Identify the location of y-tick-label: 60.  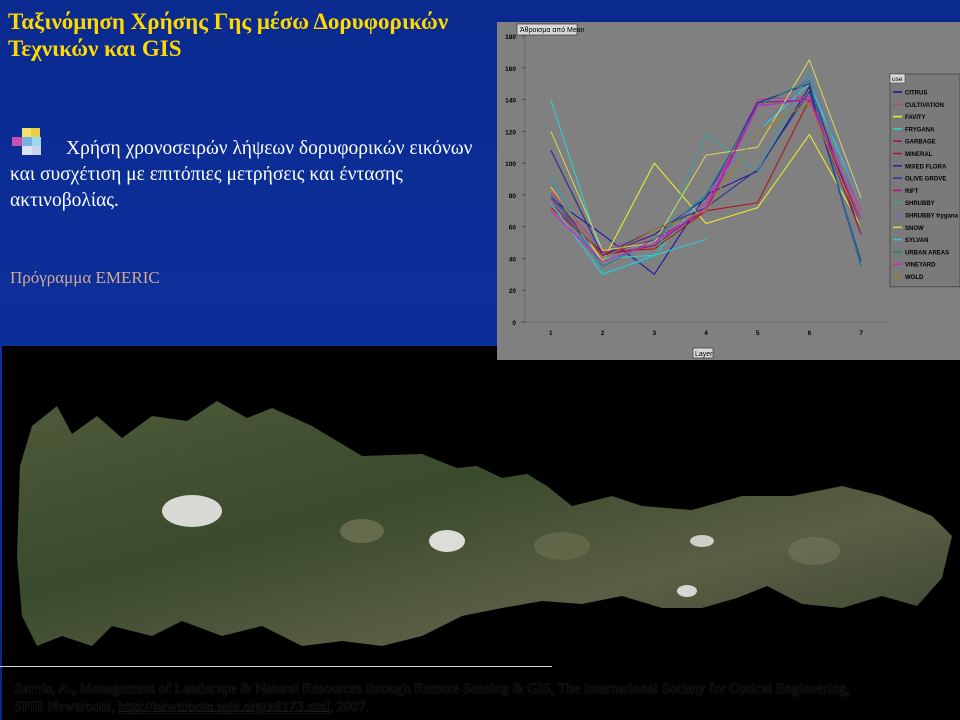
(513, 228).